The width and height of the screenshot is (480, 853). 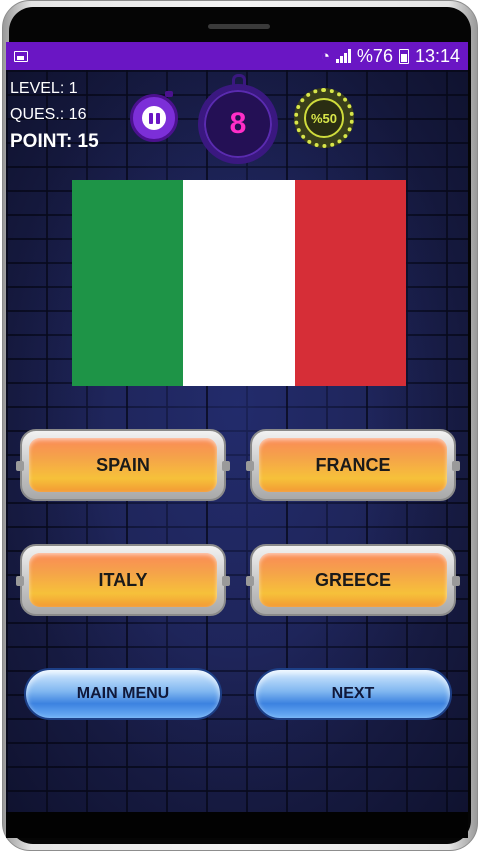 I want to click on answer-label-2: FRANCE, so click(x=353, y=465).